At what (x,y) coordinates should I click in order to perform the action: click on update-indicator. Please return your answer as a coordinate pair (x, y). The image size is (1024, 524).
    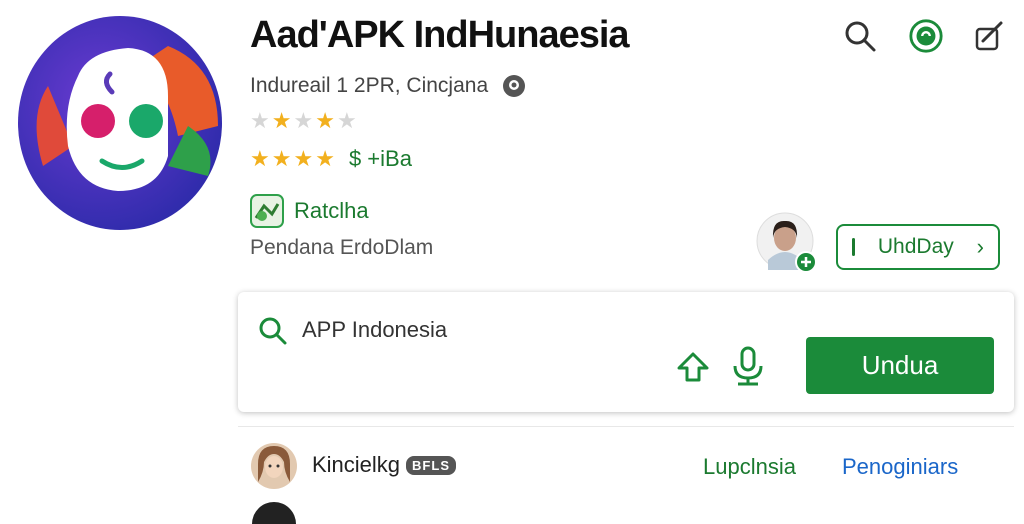
    Looking at the image, I should click on (853, 247).